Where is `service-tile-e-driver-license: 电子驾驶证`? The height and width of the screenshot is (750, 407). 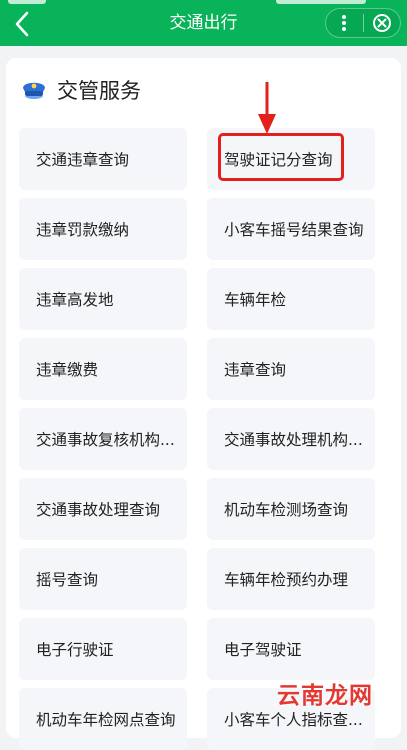
service-tile-e-driver-license: 电子驾驶证 is located at coordinates (291, 649).